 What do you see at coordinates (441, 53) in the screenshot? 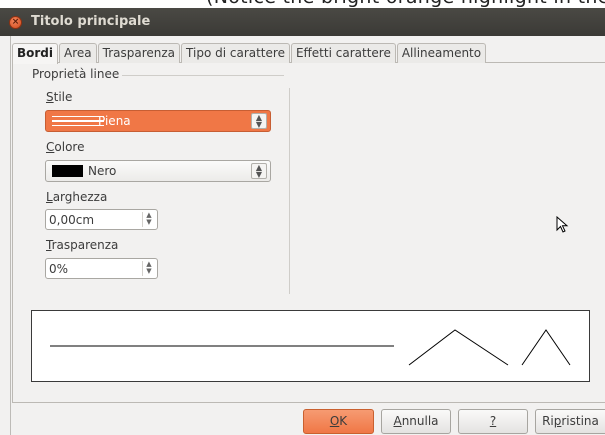
I see `tab-allineamento: Allineamento` at bounding box center [441, 53].